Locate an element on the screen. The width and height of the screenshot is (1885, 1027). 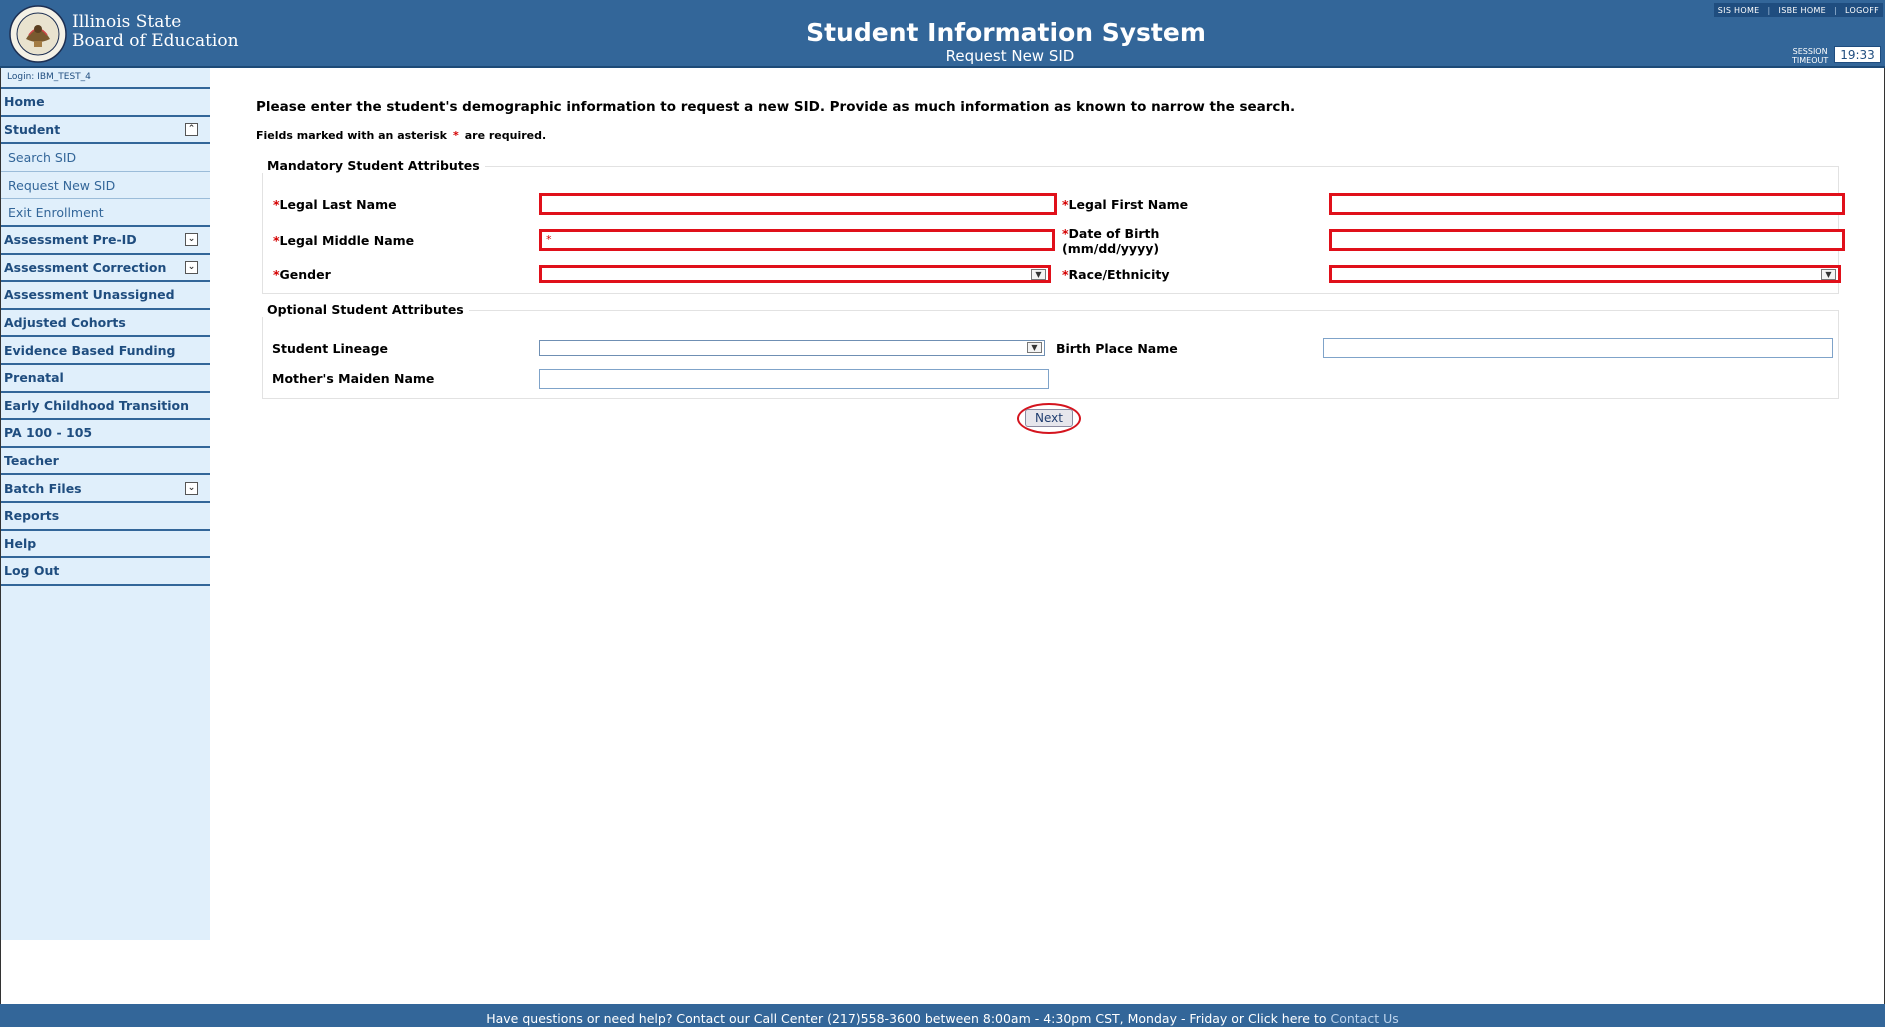
sidebar-item-label: Evidence Based Funding is located at coordinates (90, 350).